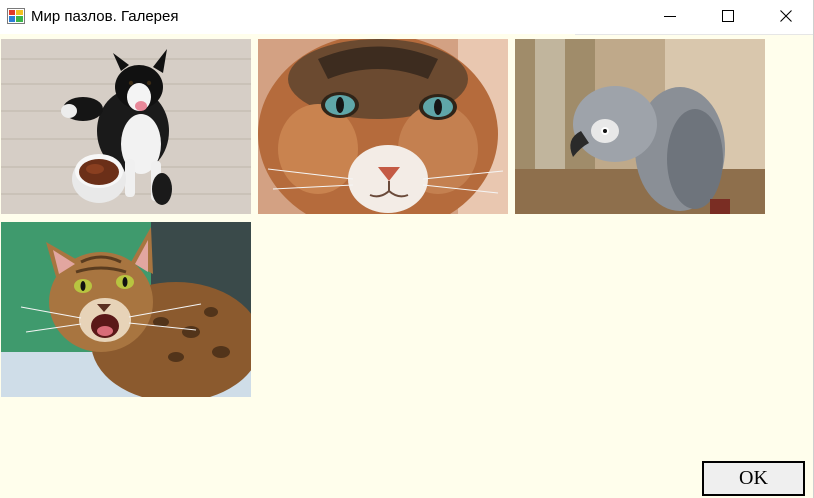 The height and width of the screenshot is (498, 814). What do you see at coordinates (126, 126) in the screenshot?
I see `gallery-image-dog` at bounding box center [126, 126].